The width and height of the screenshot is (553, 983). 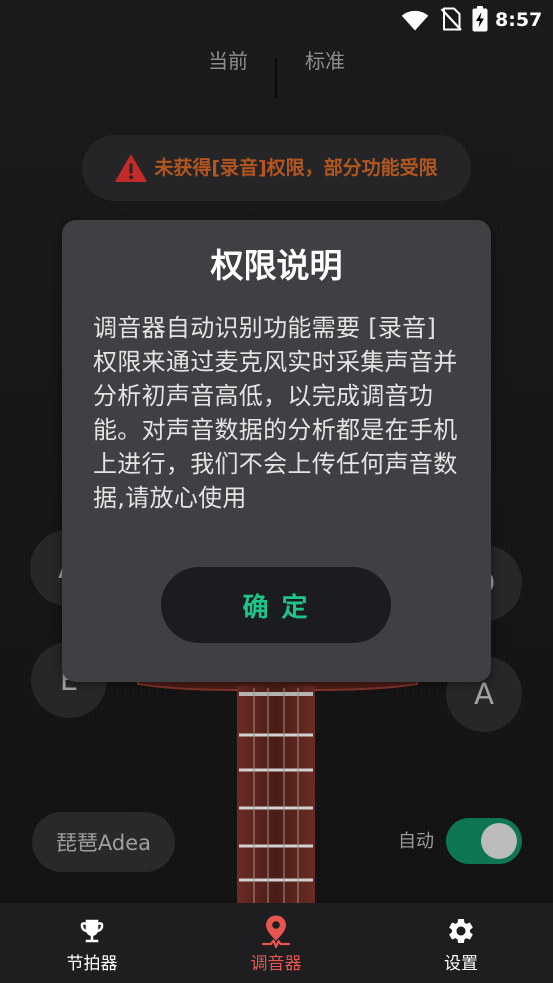 I want to click on nav-item-metronome: 节拍器, so click(x=92, y=943).